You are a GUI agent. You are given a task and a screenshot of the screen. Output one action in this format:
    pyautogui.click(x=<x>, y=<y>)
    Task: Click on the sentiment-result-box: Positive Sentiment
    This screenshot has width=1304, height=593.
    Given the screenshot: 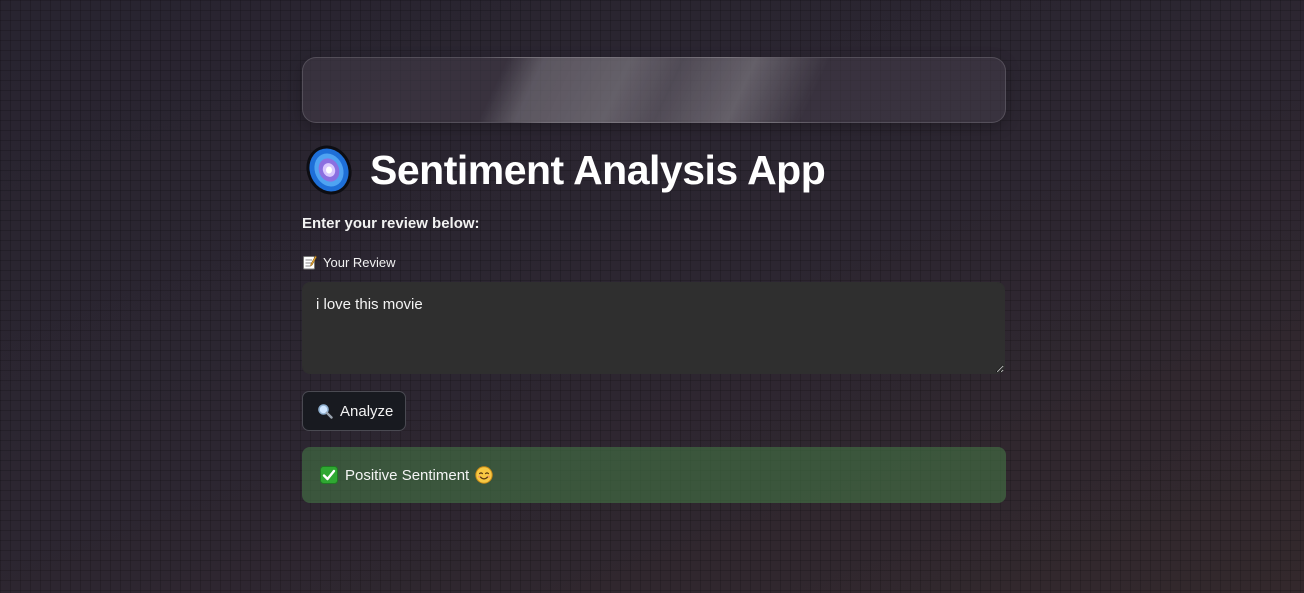 What is the action you would take?
    pyautogui.click(x=654, y=475)
    